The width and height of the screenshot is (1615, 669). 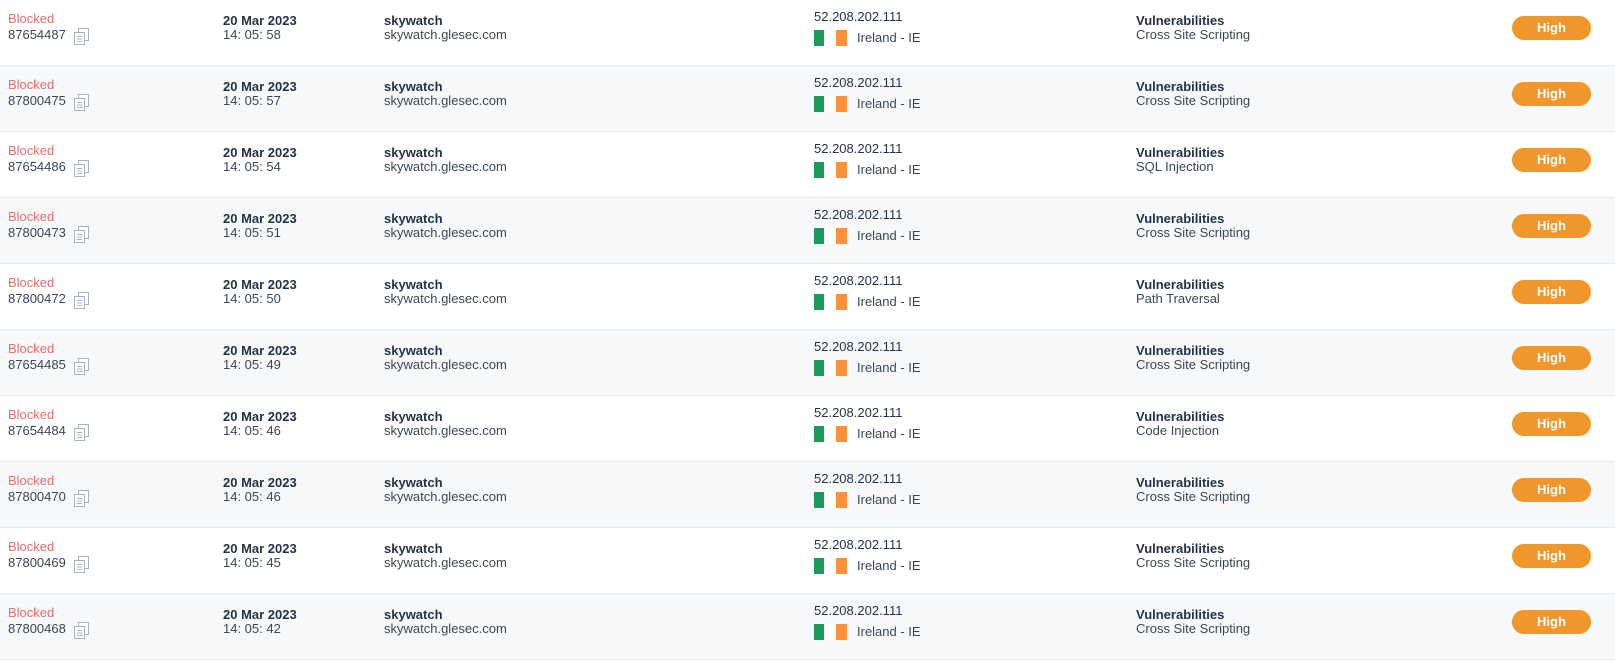 I want to click on table-row: Blocked 87800472 20 Mar 2023 14: 05: 50, so click(x=807, y=297).